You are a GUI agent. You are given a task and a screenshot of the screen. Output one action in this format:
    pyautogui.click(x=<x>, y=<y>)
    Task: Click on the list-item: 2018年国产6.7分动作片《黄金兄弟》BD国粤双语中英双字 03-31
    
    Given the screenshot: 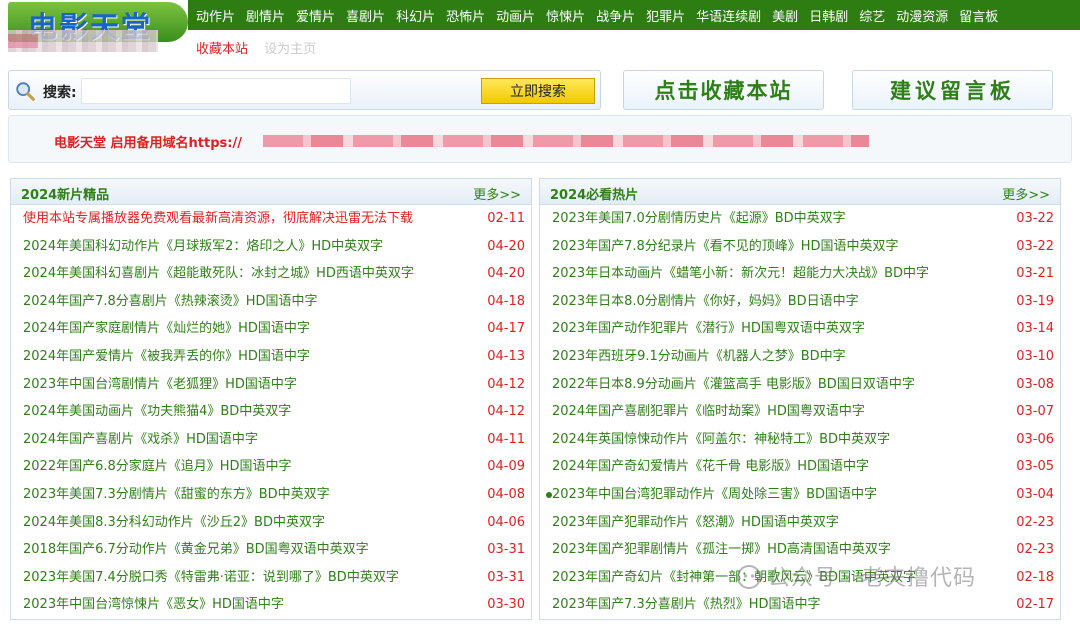 What is the action you would take?
    pyautogui.click(x=271, y=550)
    